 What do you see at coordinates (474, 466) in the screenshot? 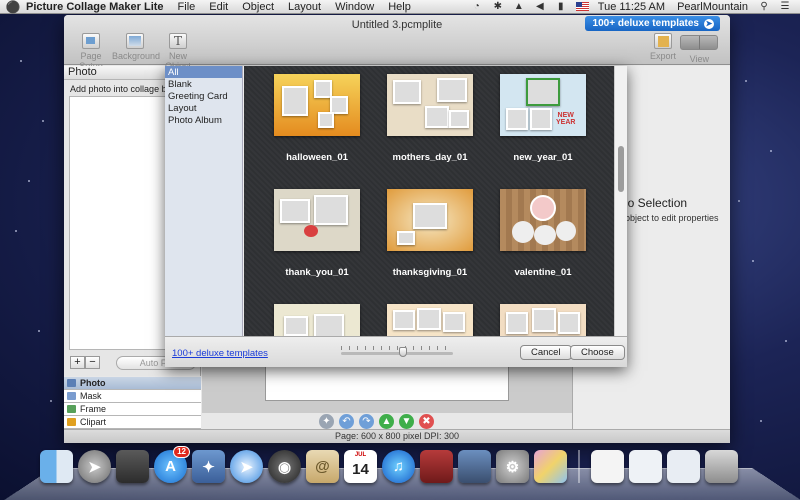
I see `iphoto-icon` at bounding box center [474, 466].